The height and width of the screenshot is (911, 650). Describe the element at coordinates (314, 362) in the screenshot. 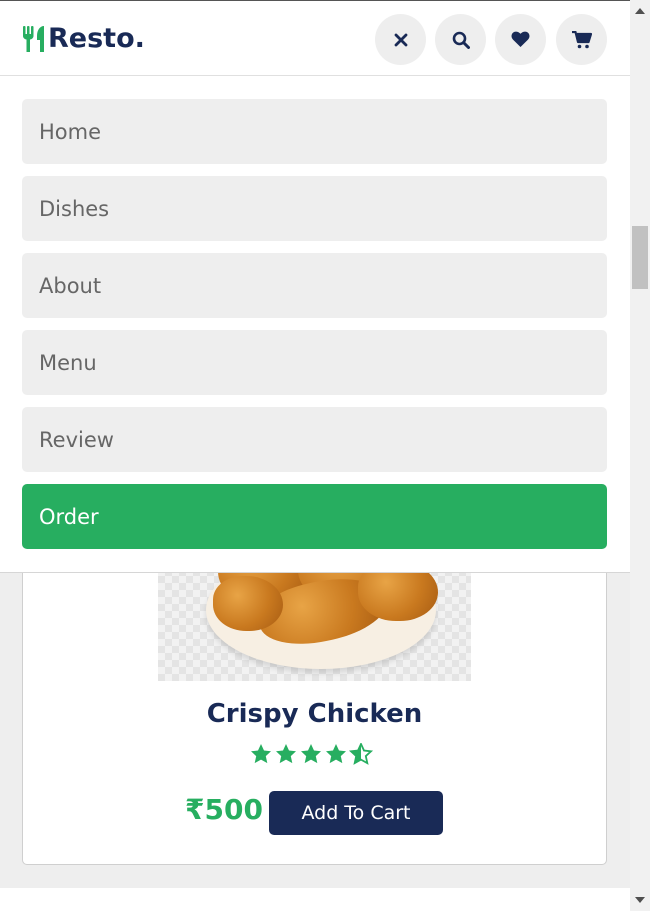

I see `menu-item-menu: Menu` at that location.